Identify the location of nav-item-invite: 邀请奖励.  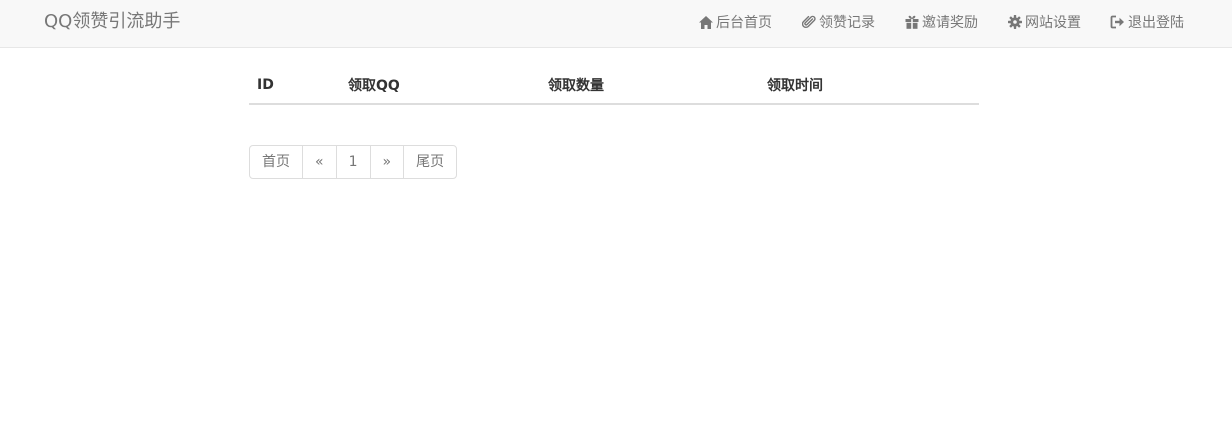
(941, 22).